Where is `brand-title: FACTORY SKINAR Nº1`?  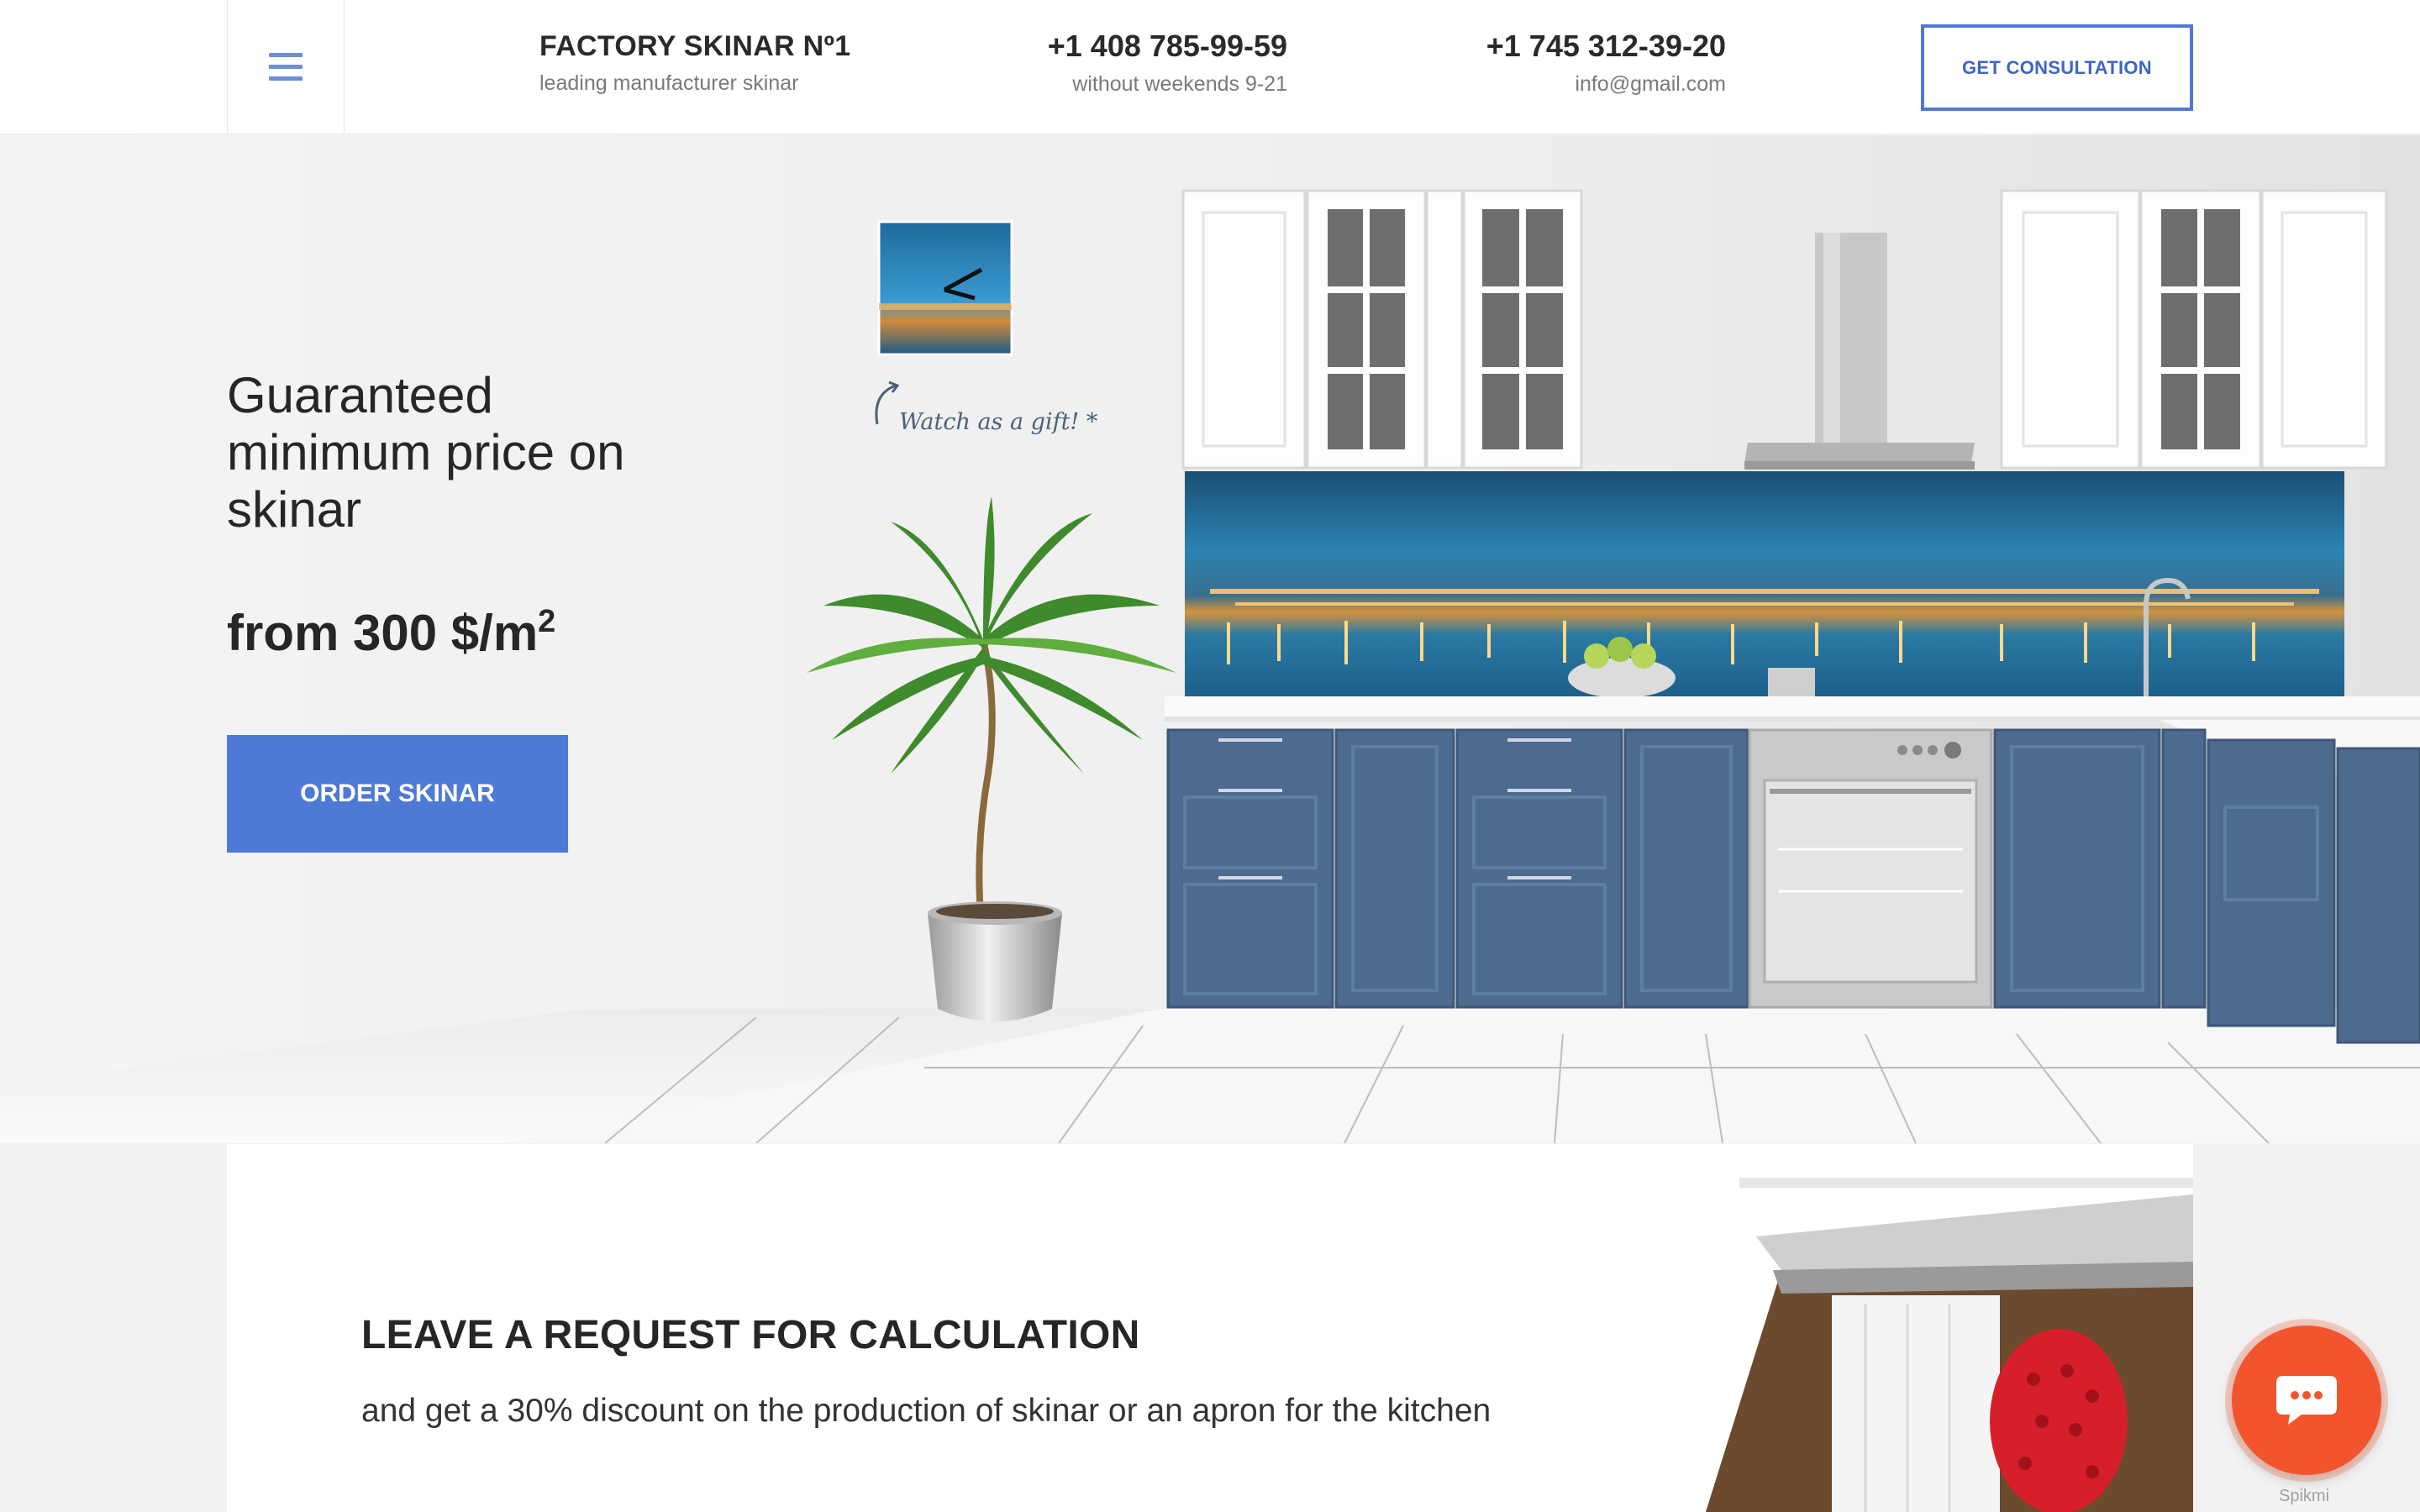
brand-title: FACTORY SKINAR Nº1 is located at coordinates (695, 46).